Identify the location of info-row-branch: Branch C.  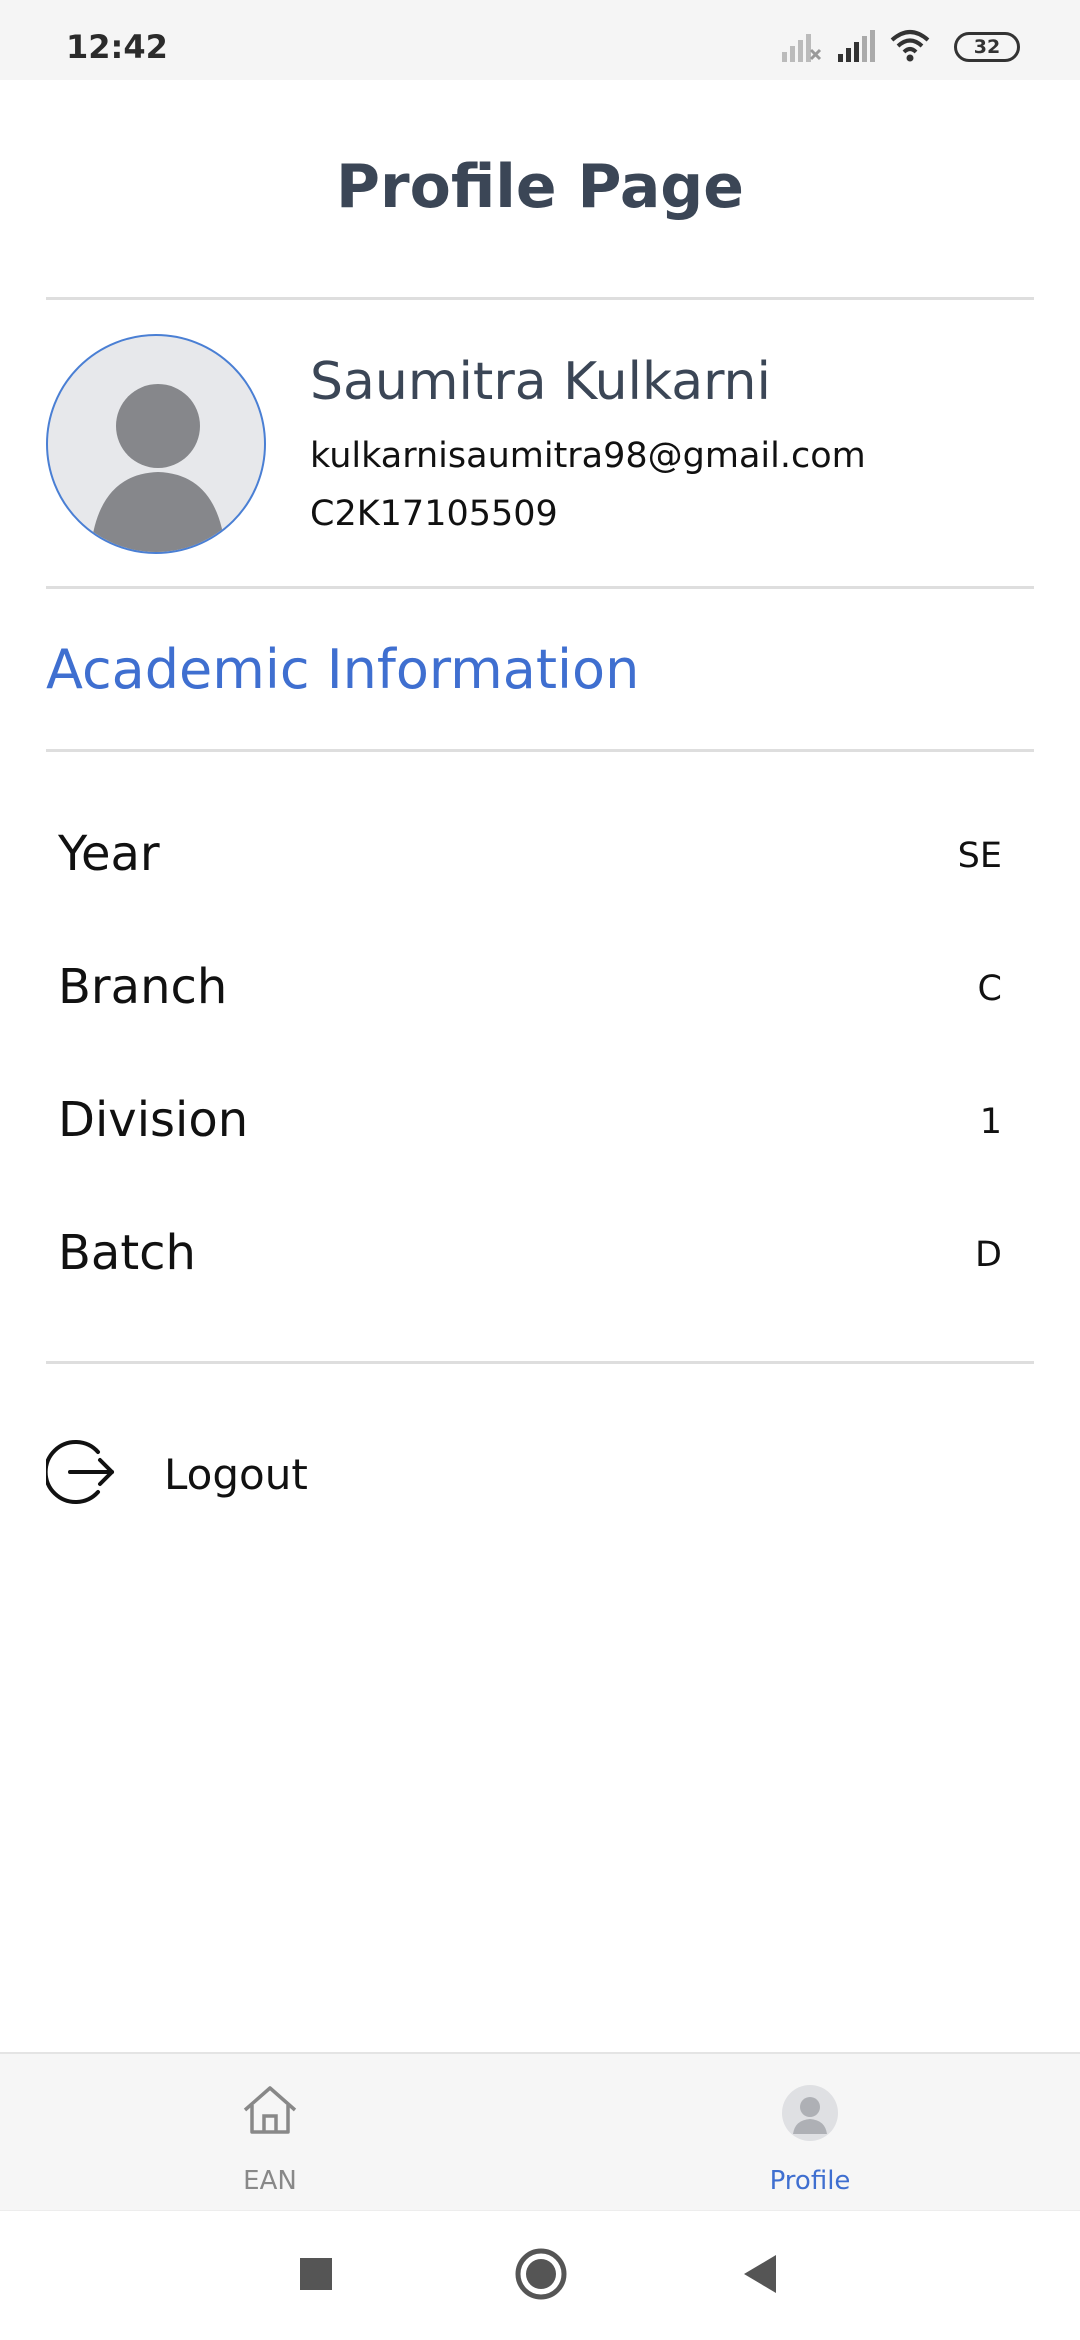
(530, 994).